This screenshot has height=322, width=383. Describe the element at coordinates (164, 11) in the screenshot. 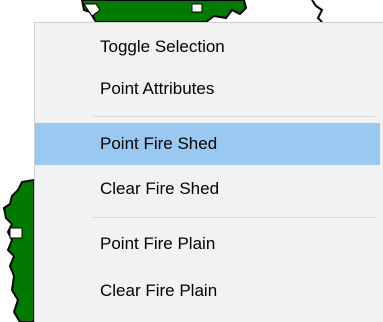

I see `map-region-top` at that location.